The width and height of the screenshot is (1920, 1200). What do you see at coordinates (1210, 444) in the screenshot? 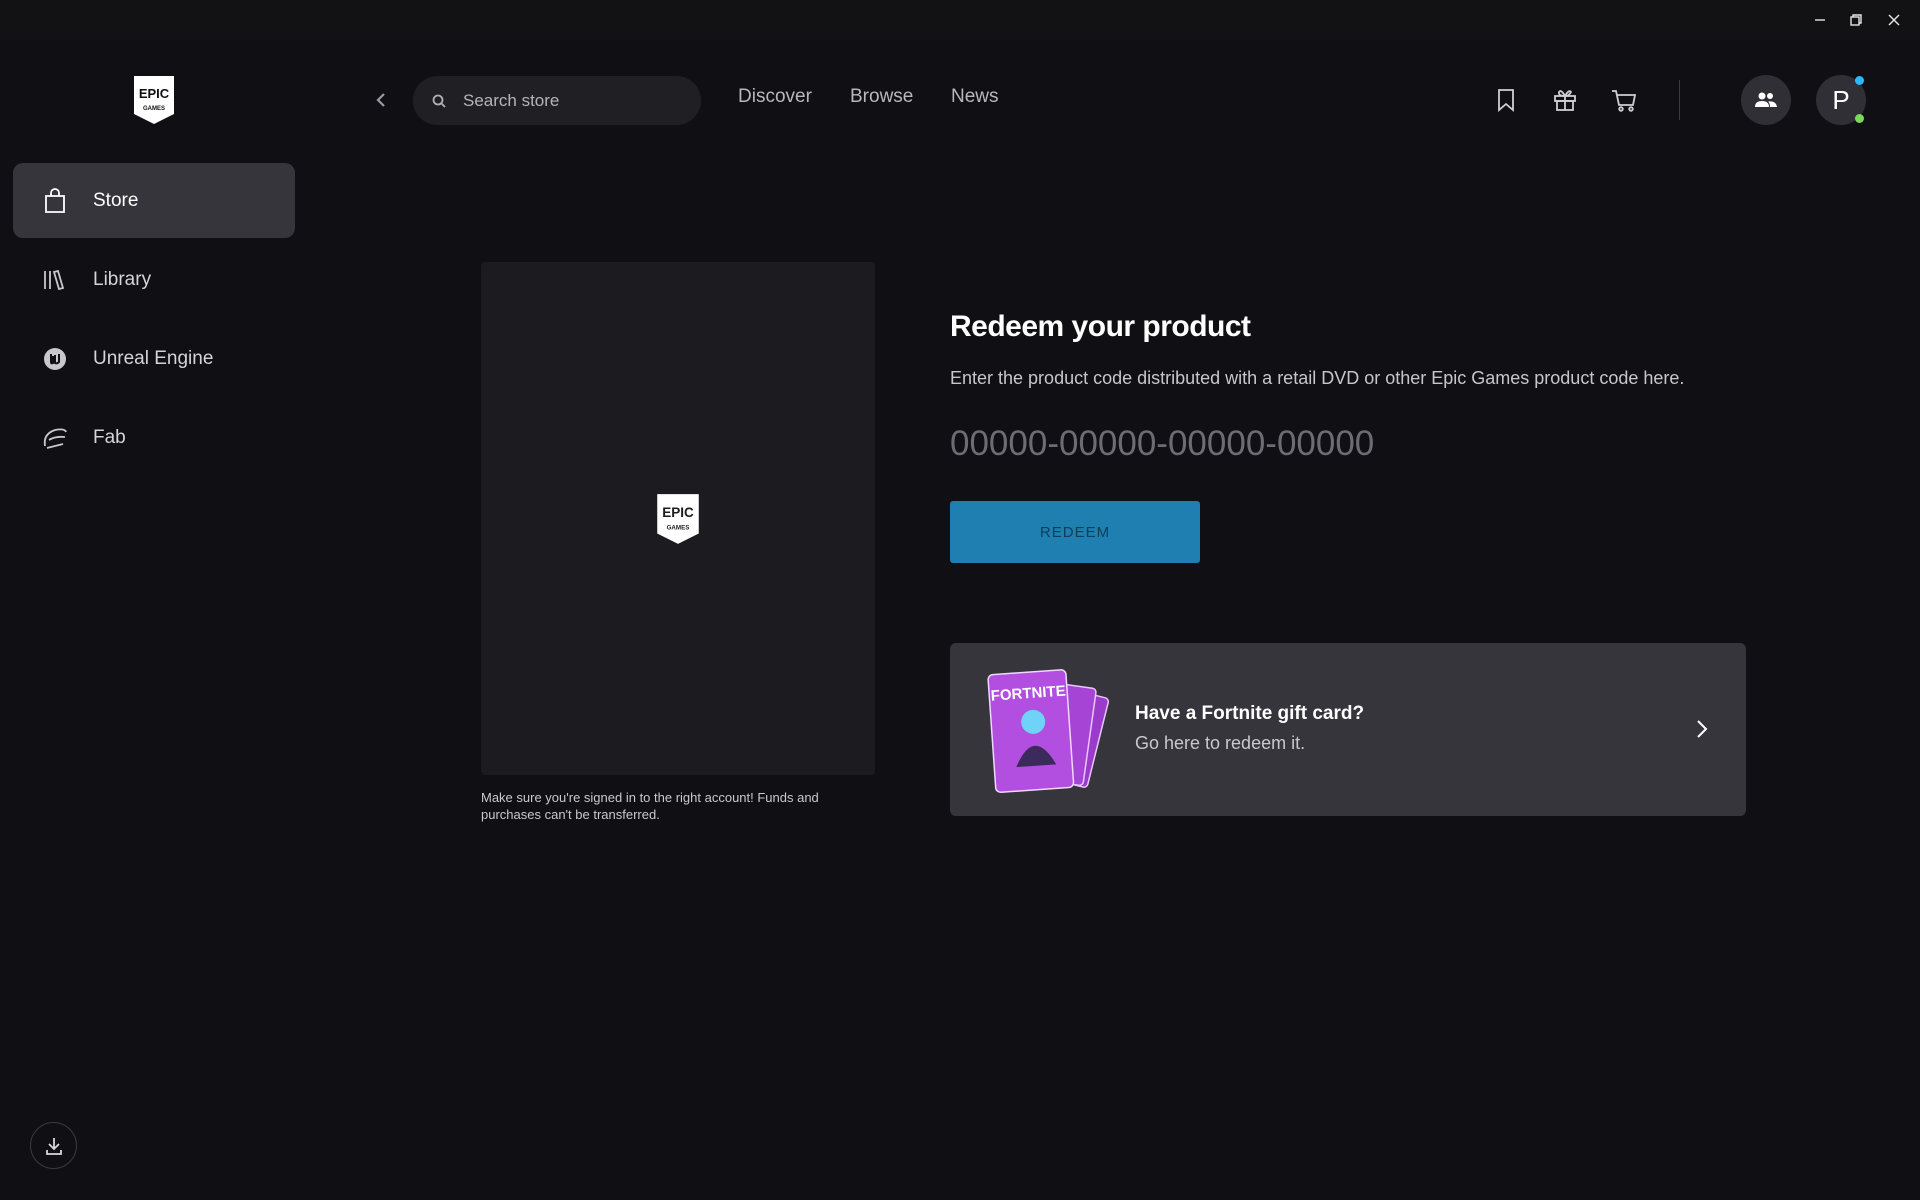
I see `product-code-input` at bounding box center [1210, 444].